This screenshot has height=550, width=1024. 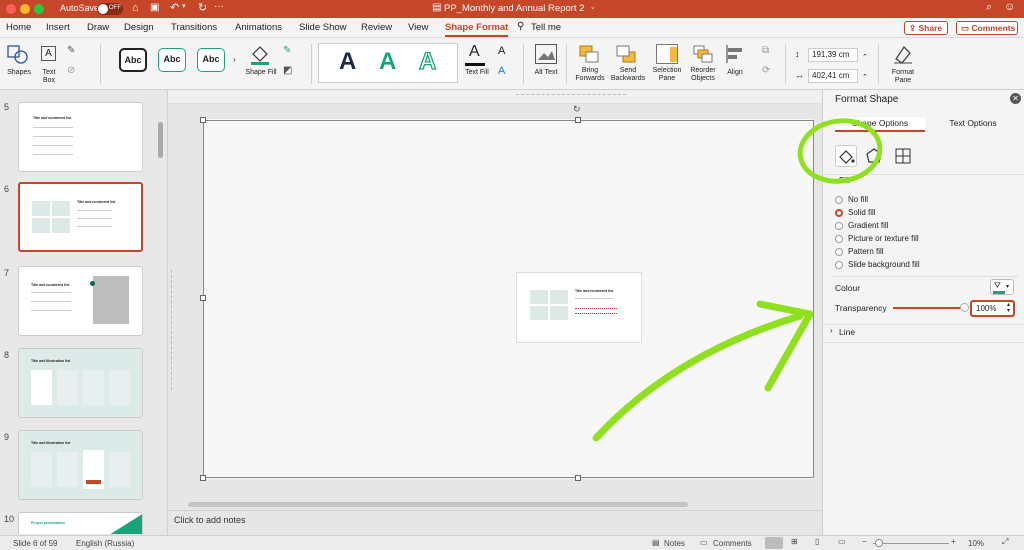 I want to click on shape-style-green-2: Abc, so click(x=211, y=60).